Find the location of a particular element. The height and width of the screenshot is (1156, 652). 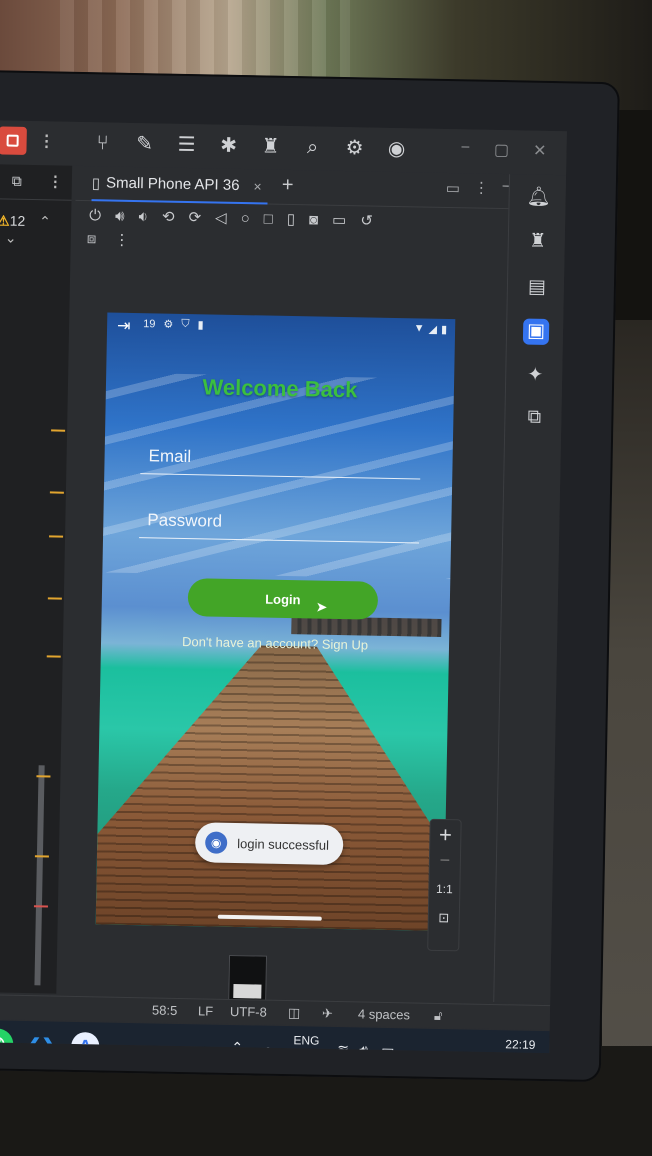

zoom-controls: + − 1:1 ⊡ is located at coordinates (444, 885).